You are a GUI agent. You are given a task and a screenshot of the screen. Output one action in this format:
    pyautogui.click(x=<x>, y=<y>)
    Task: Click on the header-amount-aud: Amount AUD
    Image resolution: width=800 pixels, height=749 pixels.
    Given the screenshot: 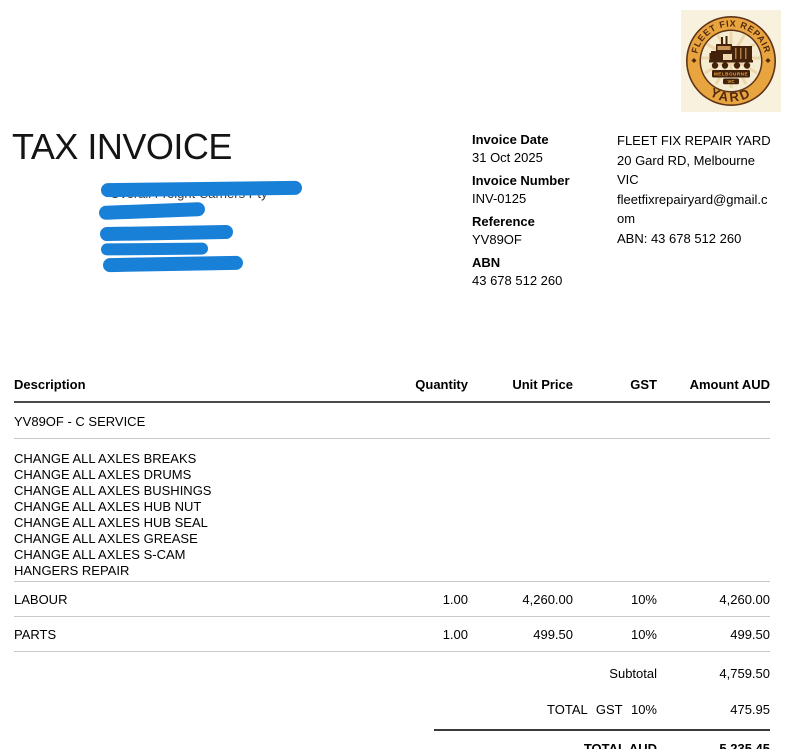 What is the action you would take?
    pyautogui.click(x=713, y=390)
    